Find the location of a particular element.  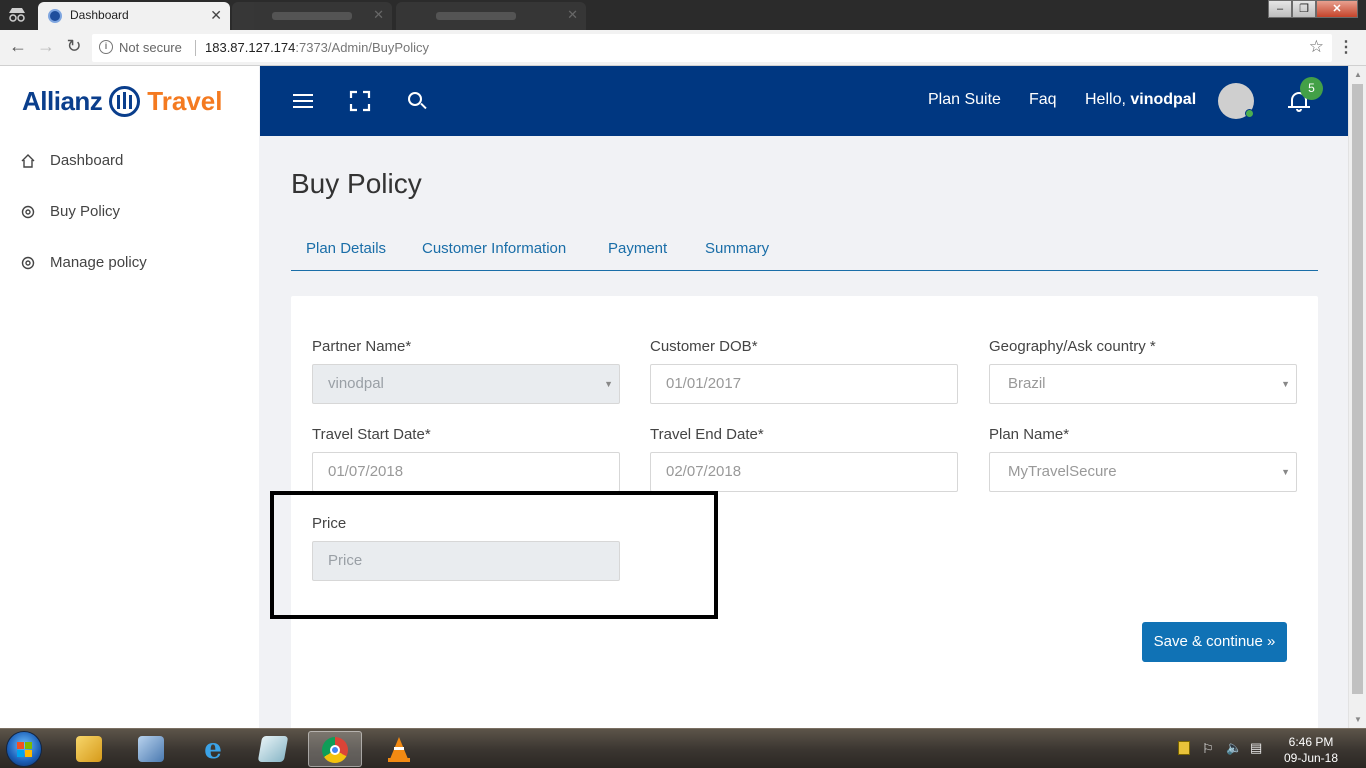

plan-name-label: Plan Name* is located at coordinates (1029, 434).